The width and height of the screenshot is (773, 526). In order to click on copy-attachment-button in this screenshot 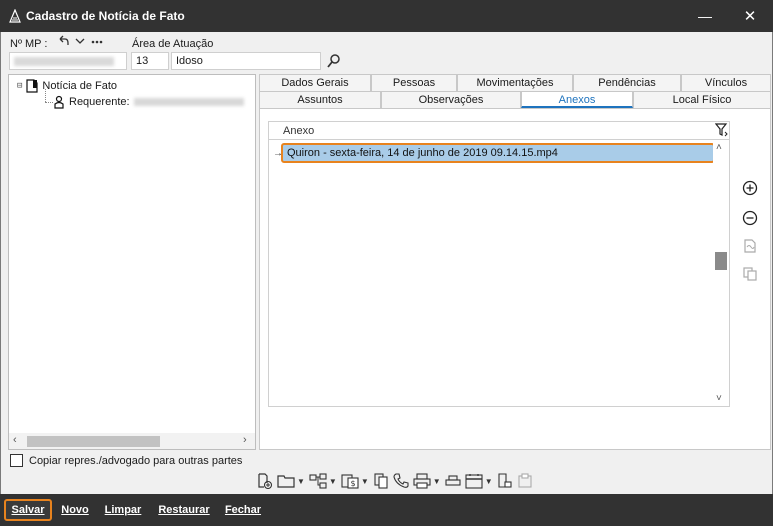, I will do `click(750, 274)`.